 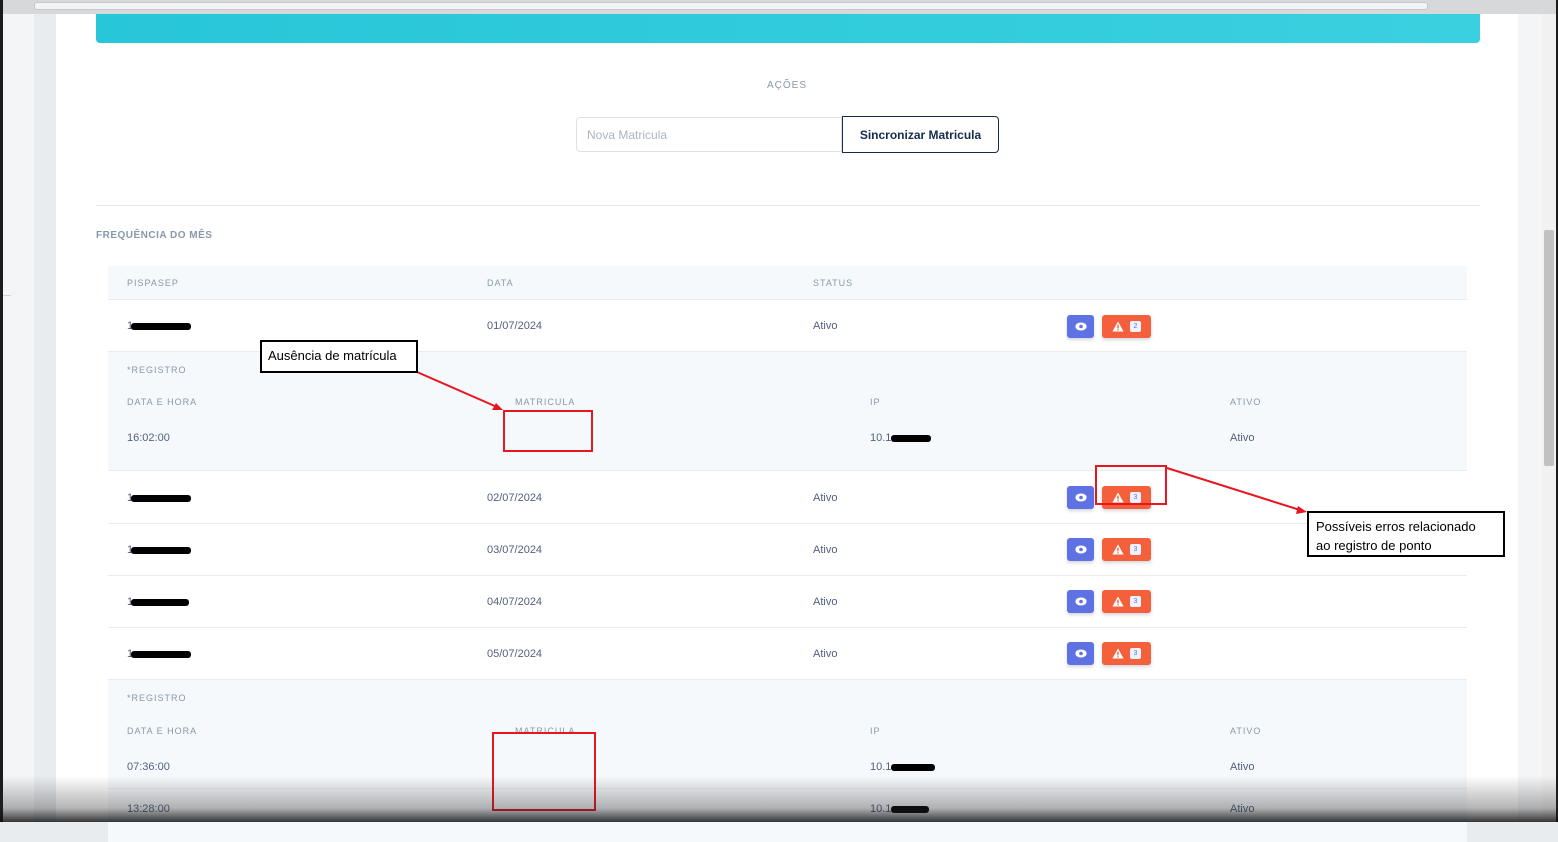 I want to click on table-row: 1 02/07/2024 Ativo 3, so click(x=787, y=498).